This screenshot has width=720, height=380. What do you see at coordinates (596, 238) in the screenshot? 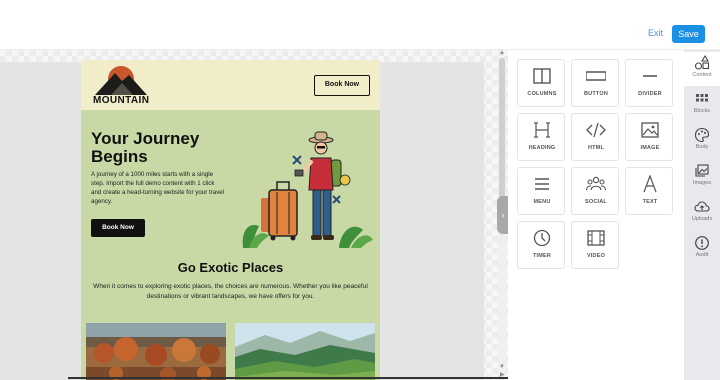
I see `video-icon` at bounding box center [596, 238].